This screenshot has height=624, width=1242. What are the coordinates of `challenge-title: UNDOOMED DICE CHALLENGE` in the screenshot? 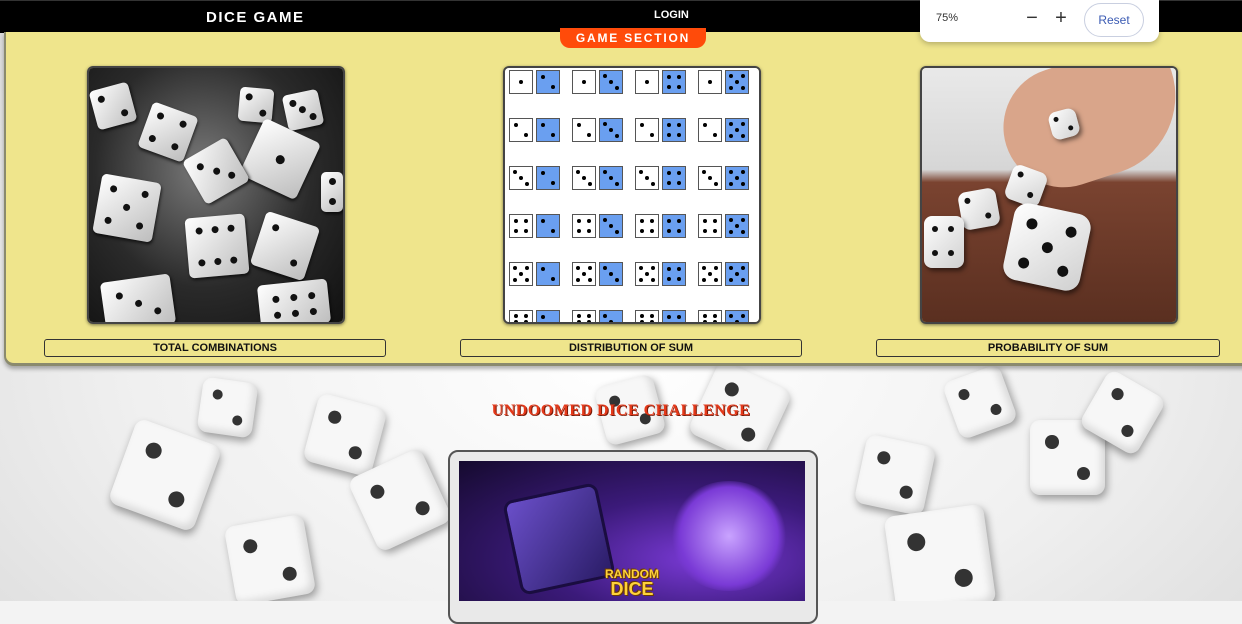 It's located at (621, 410).